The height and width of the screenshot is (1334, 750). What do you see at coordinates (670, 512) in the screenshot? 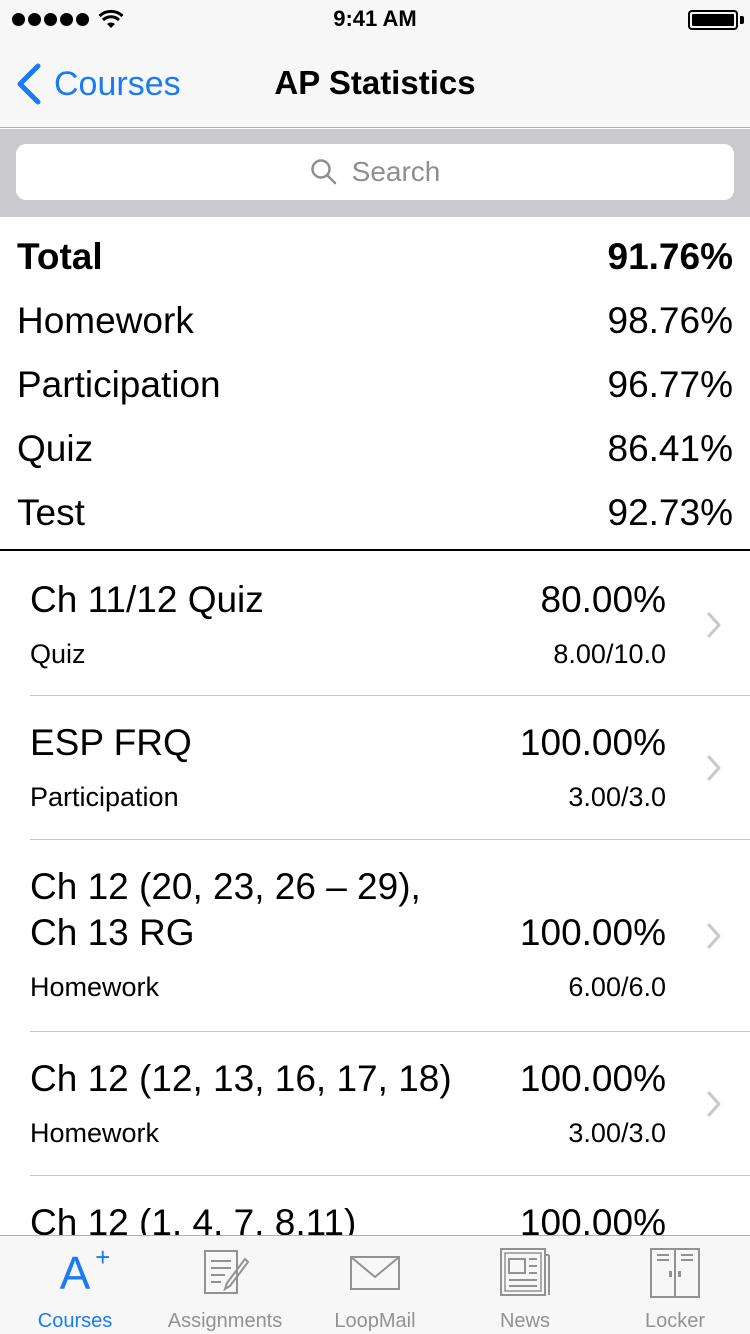
I see `summary-value: 92.73%` at bounding box center [670, 512].